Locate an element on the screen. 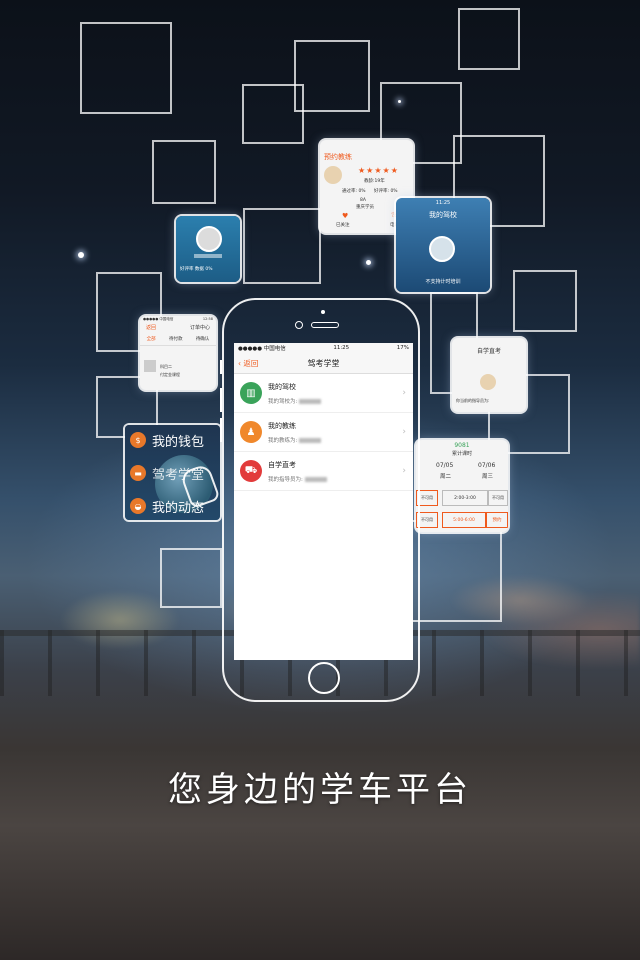 The image size is (640, 960). order-tabs: 全部 待付款 待确认 is located at coordinates (178, 339).